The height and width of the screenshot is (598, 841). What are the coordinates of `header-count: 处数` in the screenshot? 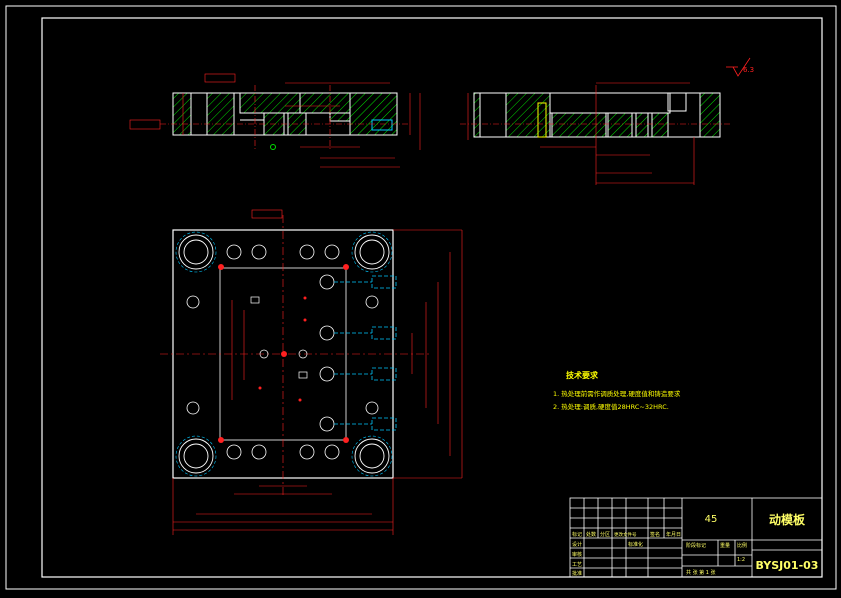 It's located at (591, 534).